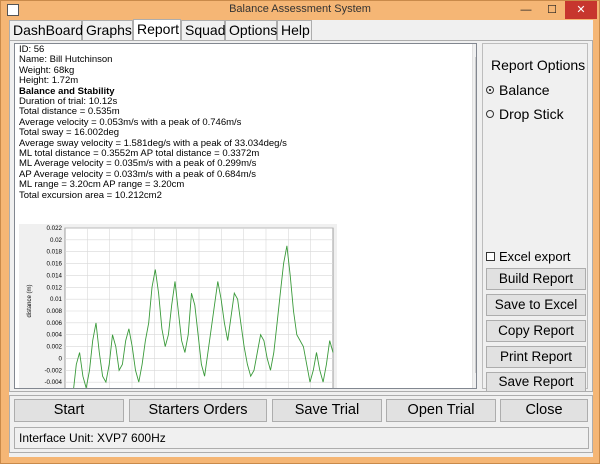  Describe the element at coordinates (55, 335) in the screenshot. I see `chart-y-tick-label: 0.004` at that location.